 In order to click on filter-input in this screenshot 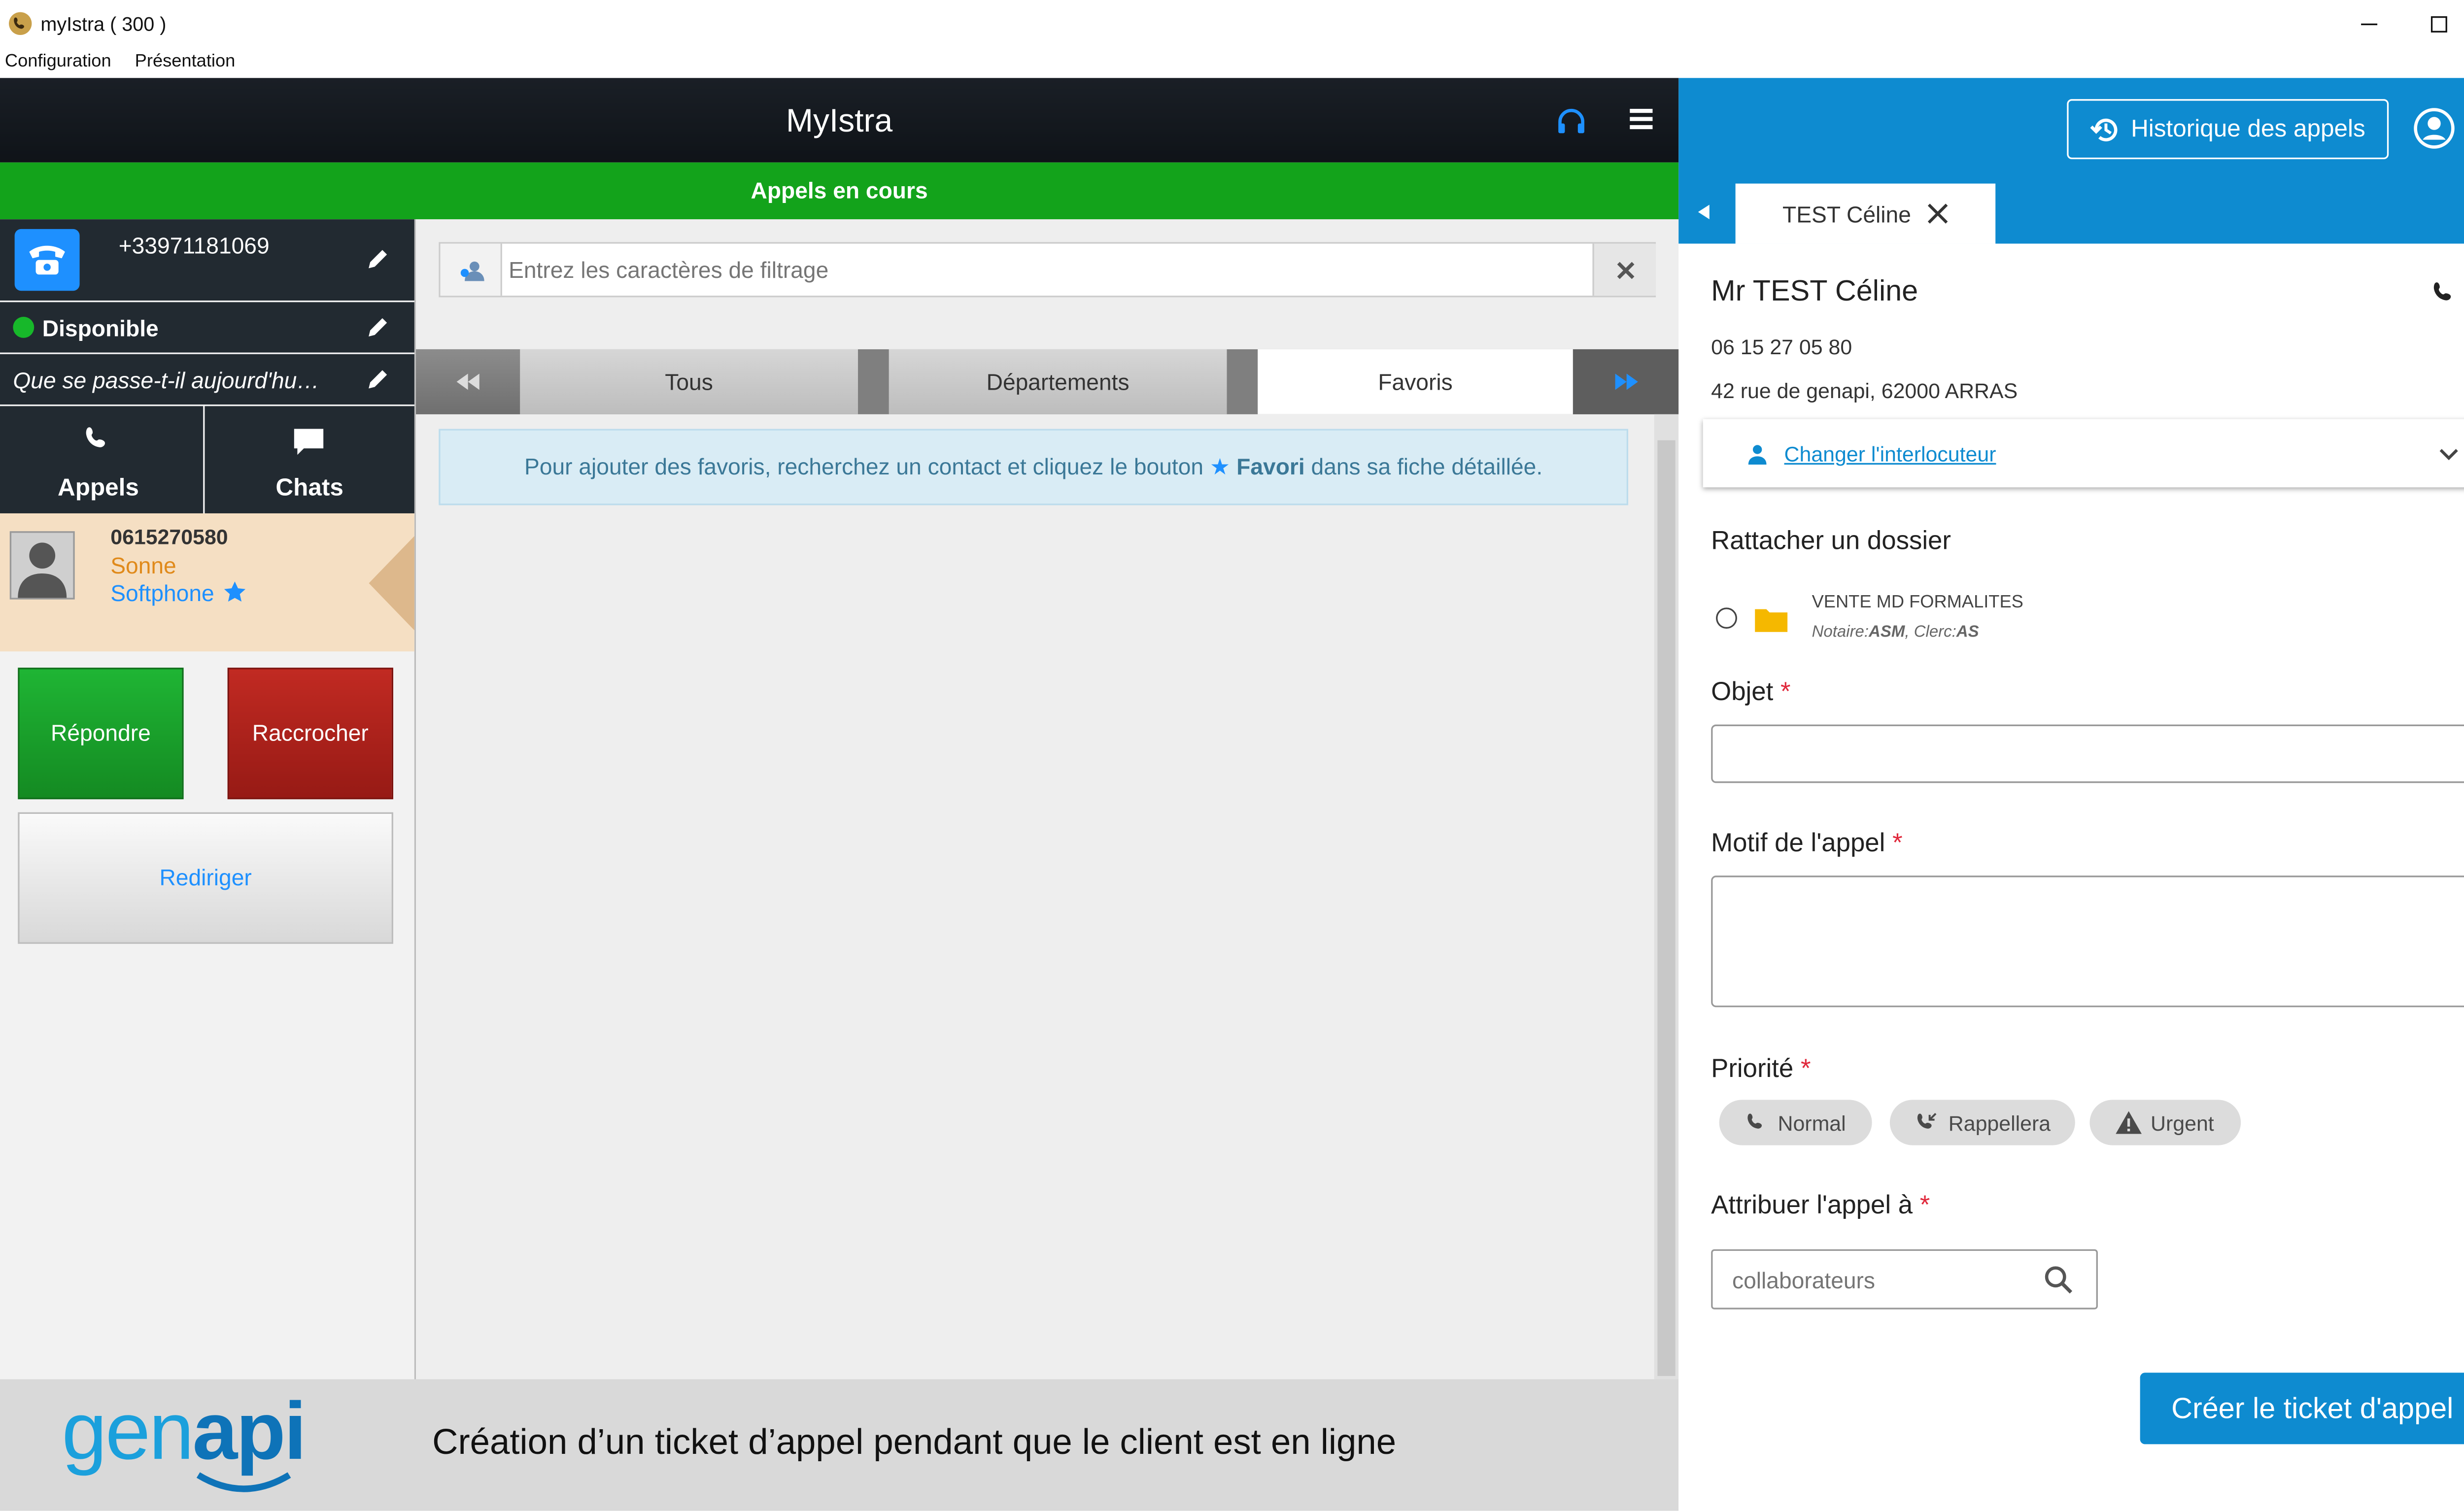, I will do `click(1044, 269)`.